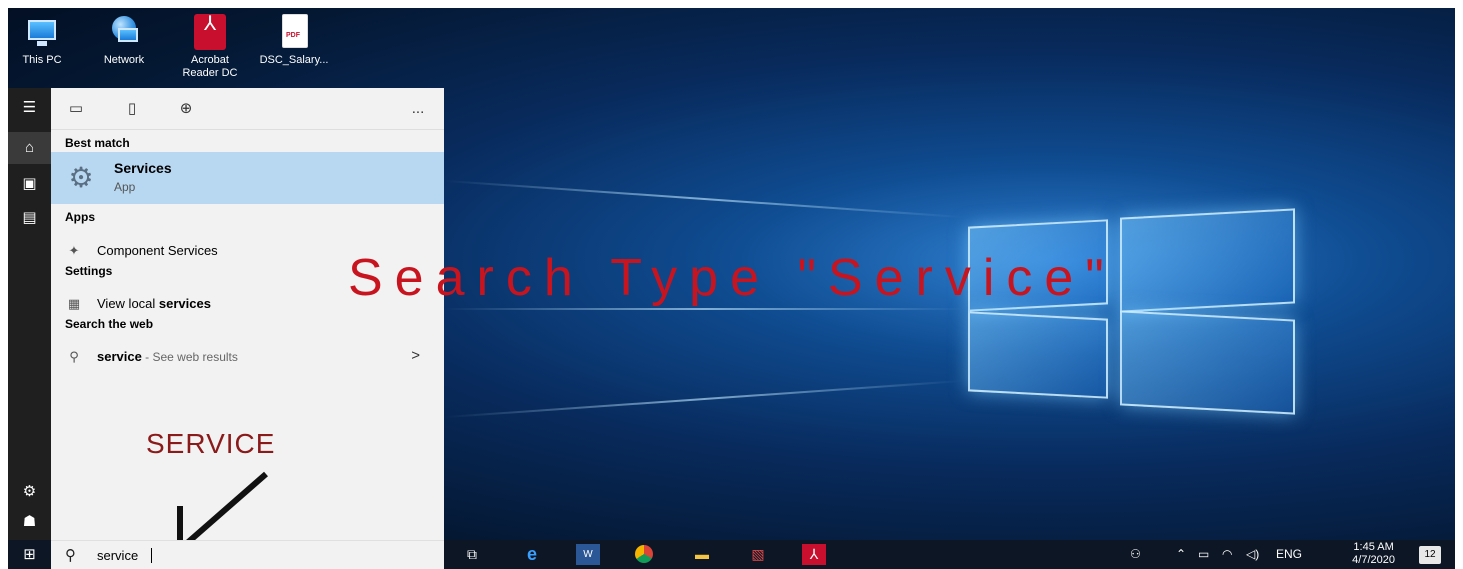 The image size is (1463, 569). I want to click on best-match-subtitle: App, so click(125, 187).